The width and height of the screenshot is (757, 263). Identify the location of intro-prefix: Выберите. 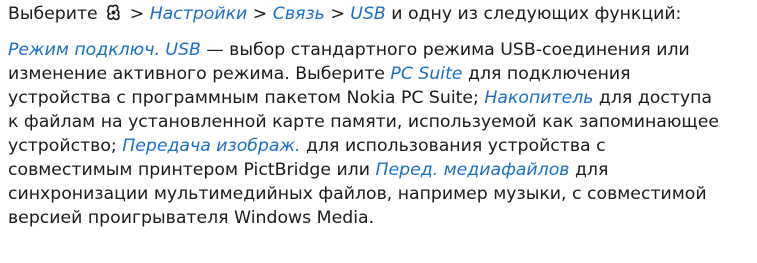
(53, 14).